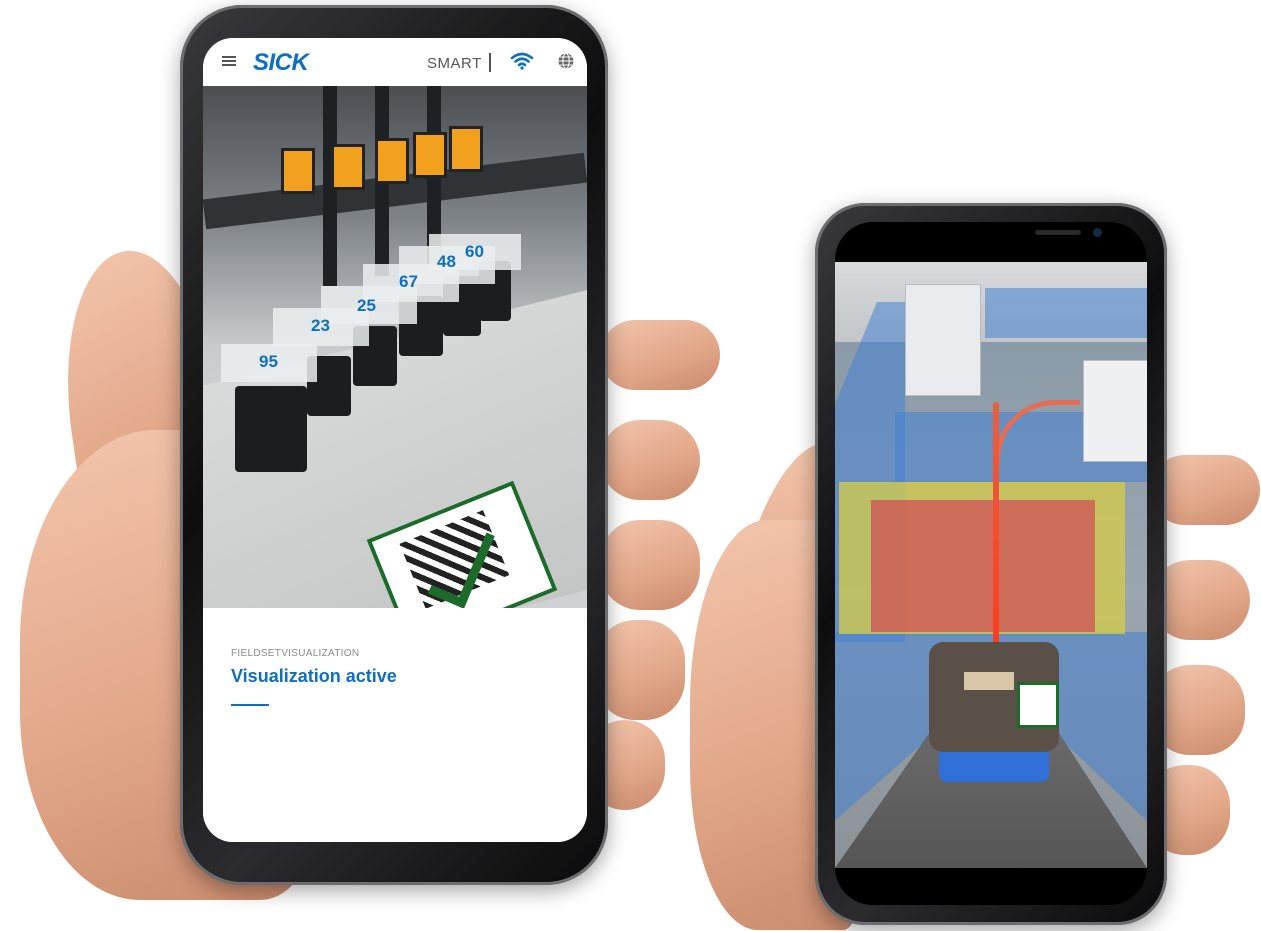 This screenshot has height=931, width=1261. What do you see at coordinates (1097, 232) in the screenshot?
I see `front-camera` at bounding box center [1097, 232].